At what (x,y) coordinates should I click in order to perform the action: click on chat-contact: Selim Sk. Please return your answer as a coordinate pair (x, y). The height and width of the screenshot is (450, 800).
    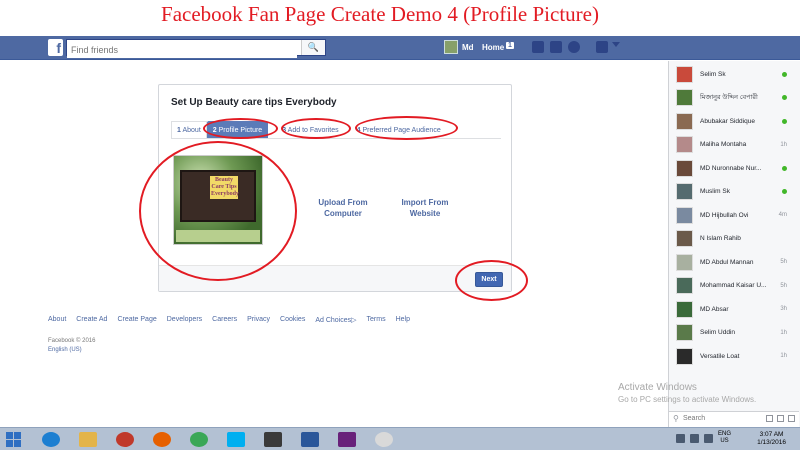
    Looking at the image, I should click on (734, 74).